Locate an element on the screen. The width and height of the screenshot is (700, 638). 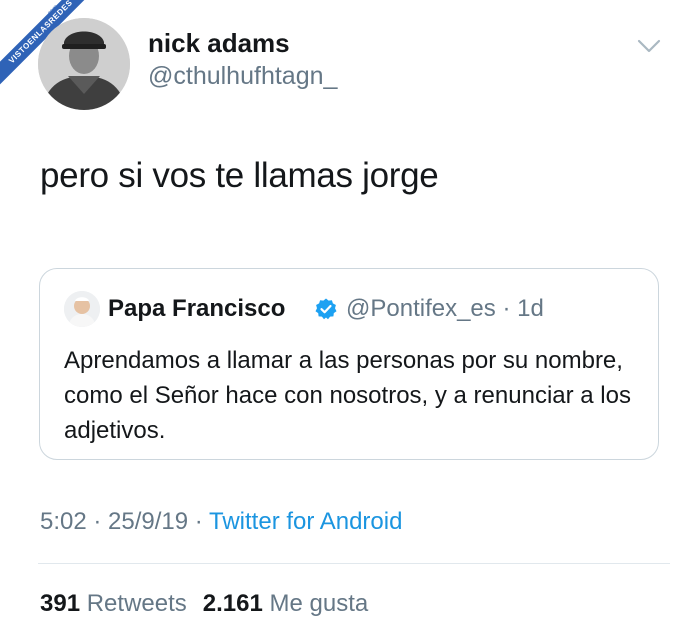
avatar is located at coordinates (84, 64).